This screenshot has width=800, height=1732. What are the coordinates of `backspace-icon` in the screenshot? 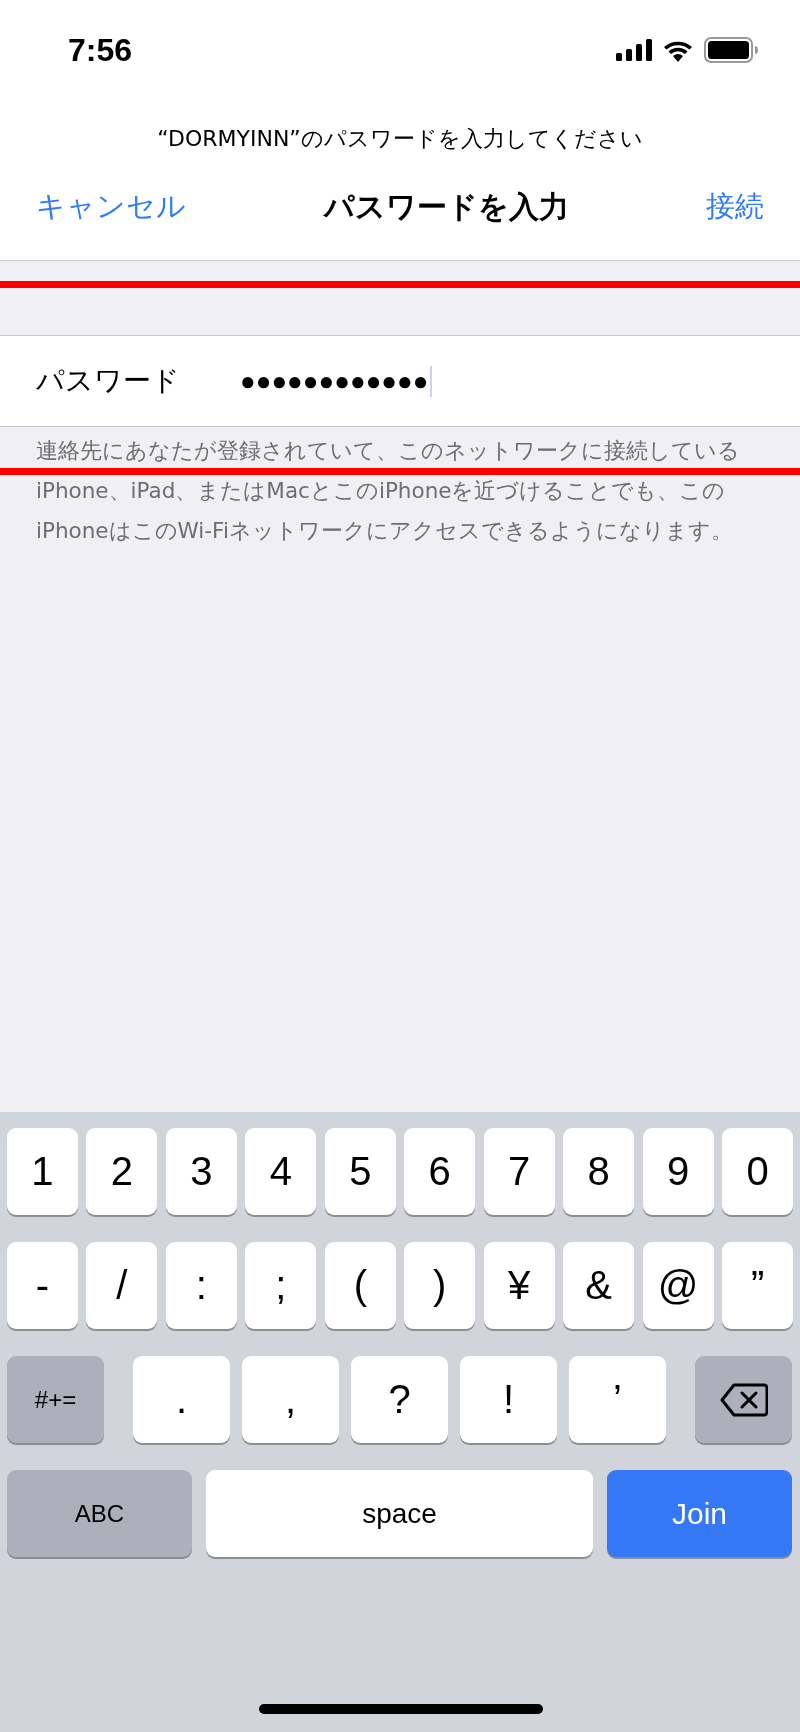 It's located at (743, 1399).